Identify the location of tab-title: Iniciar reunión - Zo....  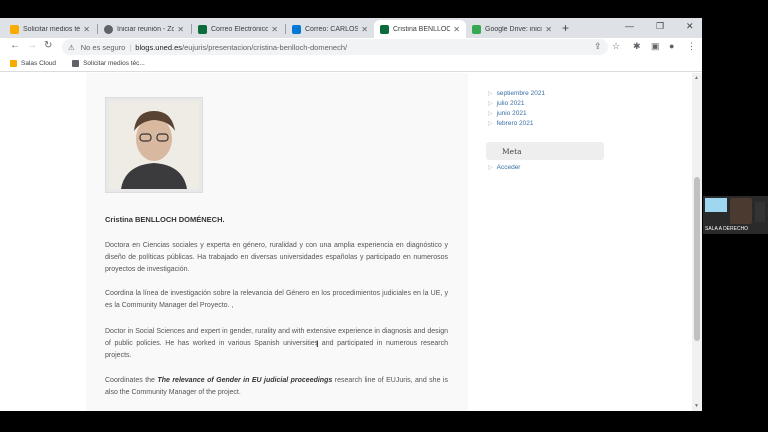
(146, 29).